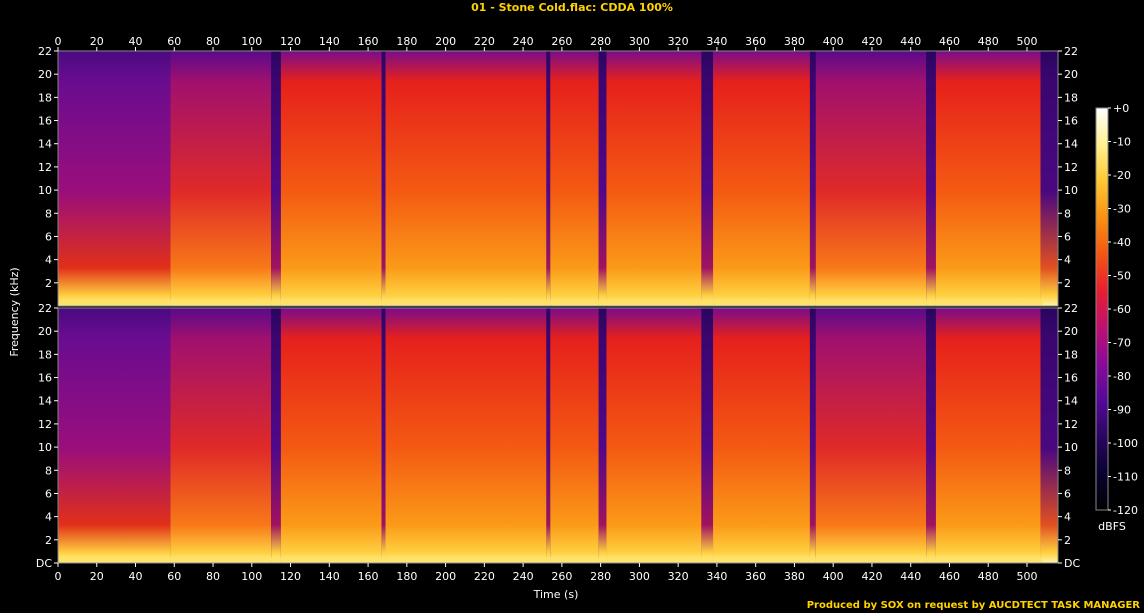 The height and width of the screenshot is (613, 1144). Describe the element at coordinates (716, 41) in the screenshot. I see `x-tick-label-top: 340` at that location.